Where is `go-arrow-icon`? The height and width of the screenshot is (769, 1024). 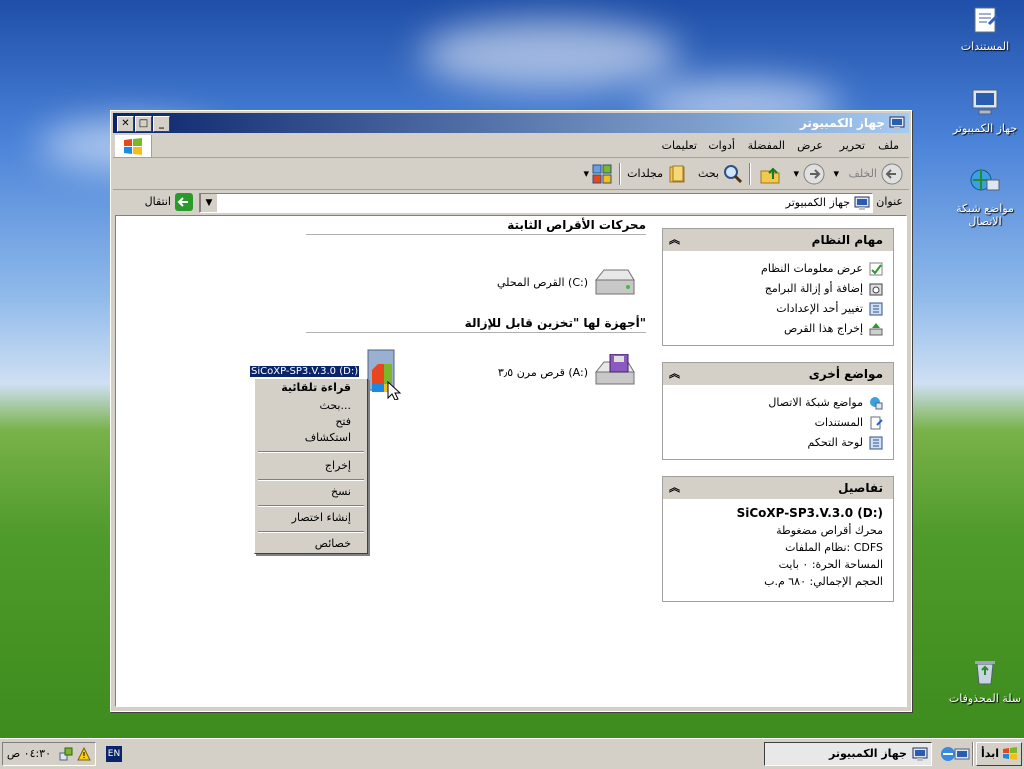
go-arrow-icon is located at coordinates (184, 202).